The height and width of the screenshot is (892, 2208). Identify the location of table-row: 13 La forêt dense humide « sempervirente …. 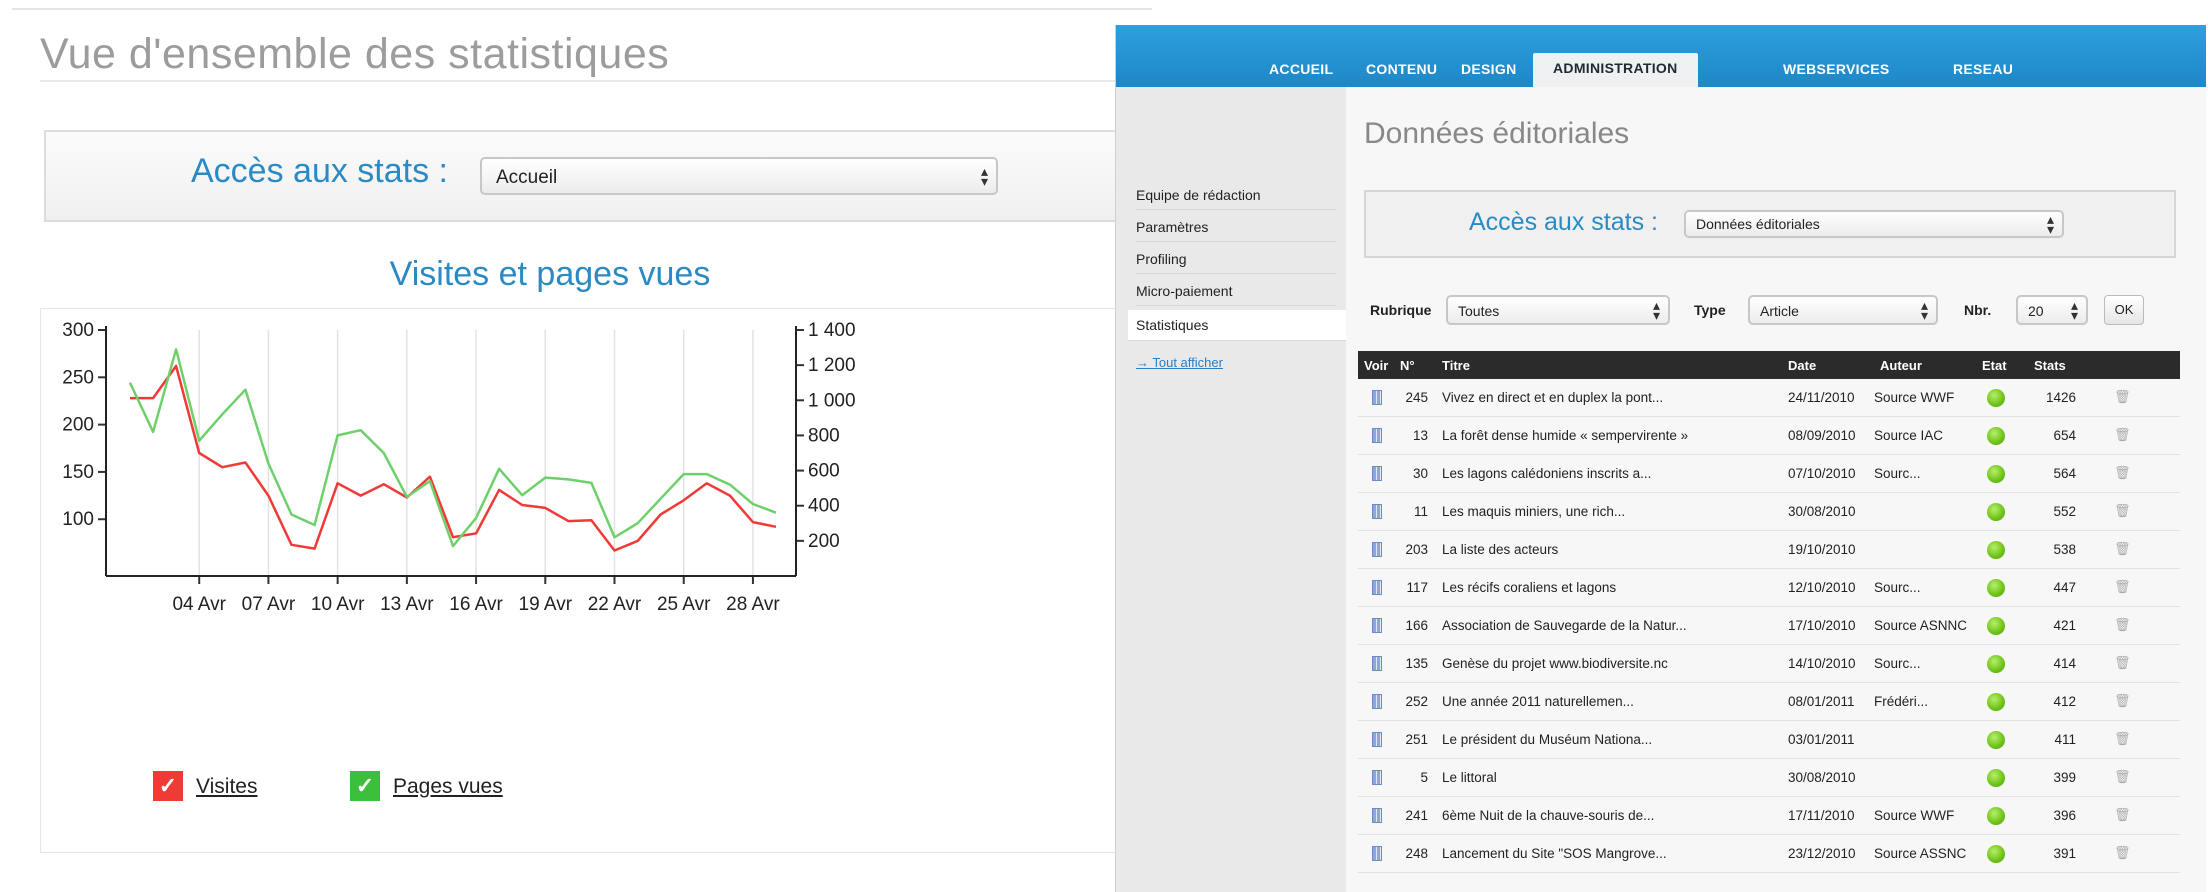
(1769, 436).